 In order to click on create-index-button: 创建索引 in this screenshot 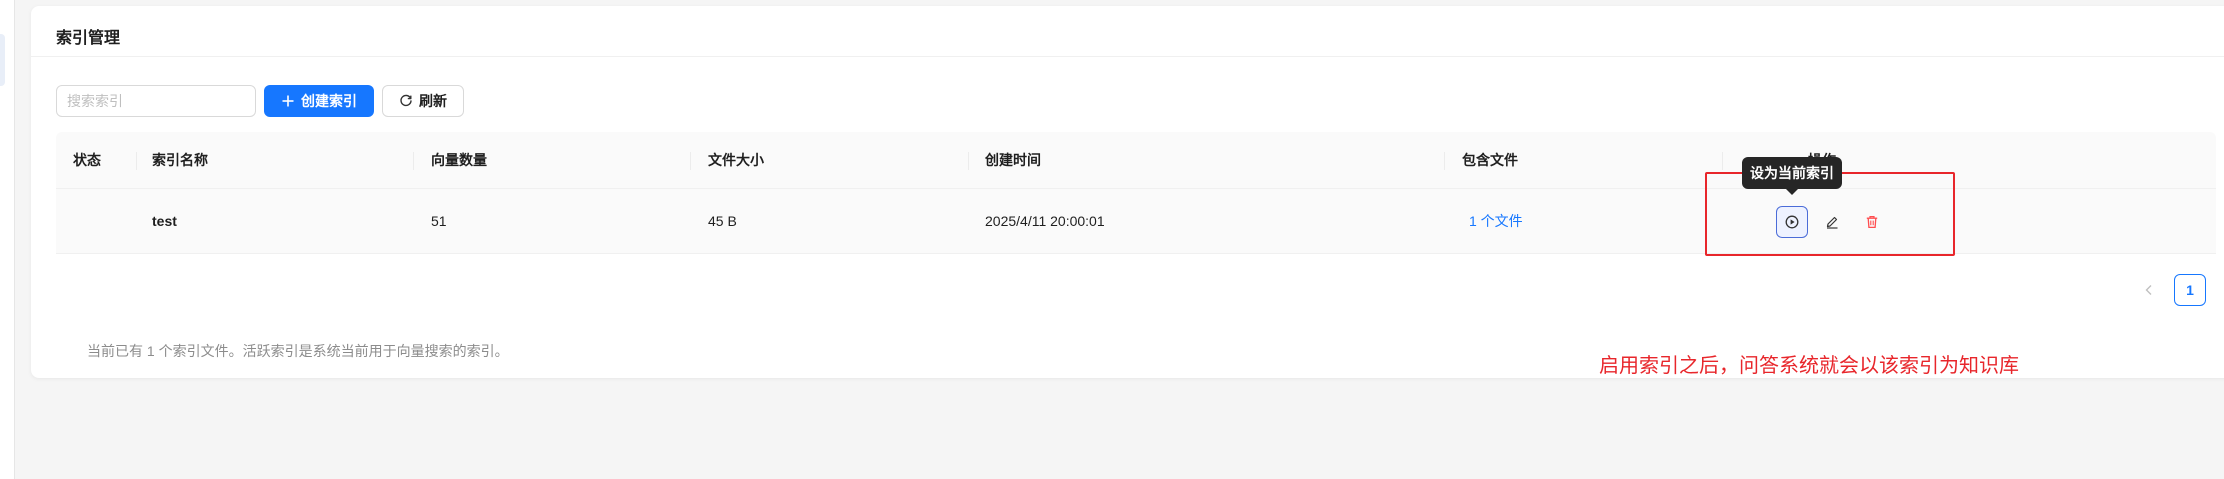, I will do `click(319, 101)`.